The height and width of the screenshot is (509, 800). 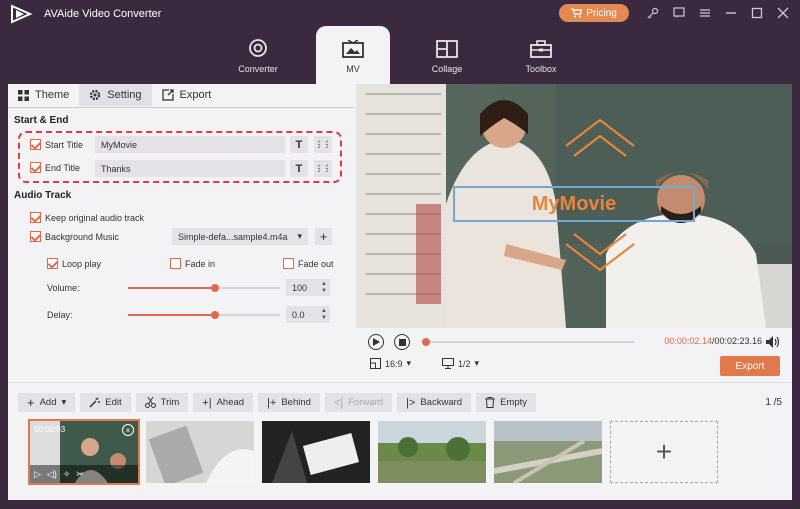 What do you see at coordinates (52, 474) in the screenshot?
I see `clip-audio-icon: ◁)` at bounding box center [52, 474].